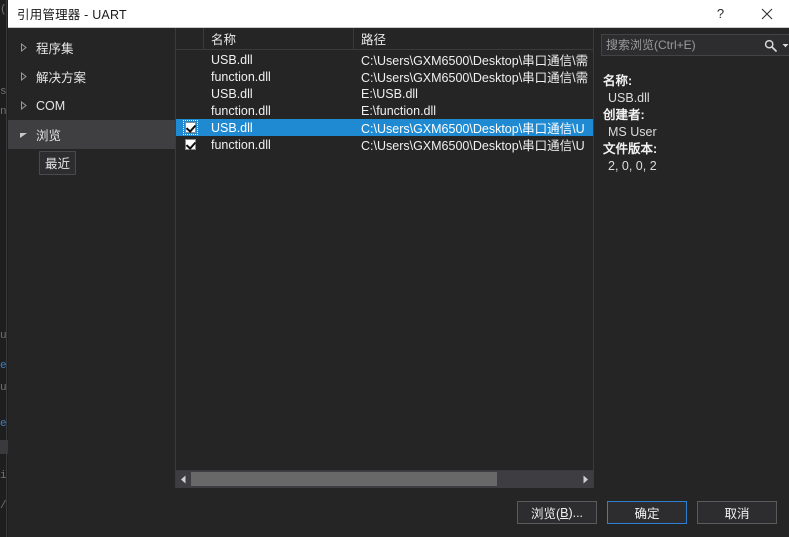 The width and height of the screenshot is (789, 537). Describe the element at coordinates (683, 45) in the screenshot. I see `search-input` at that location.